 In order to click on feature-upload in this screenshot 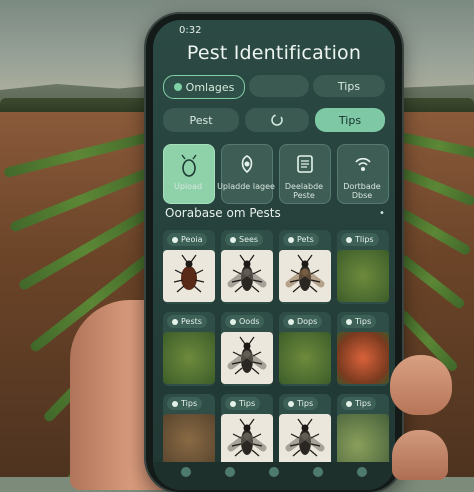, I will do `click(189, 174)`.